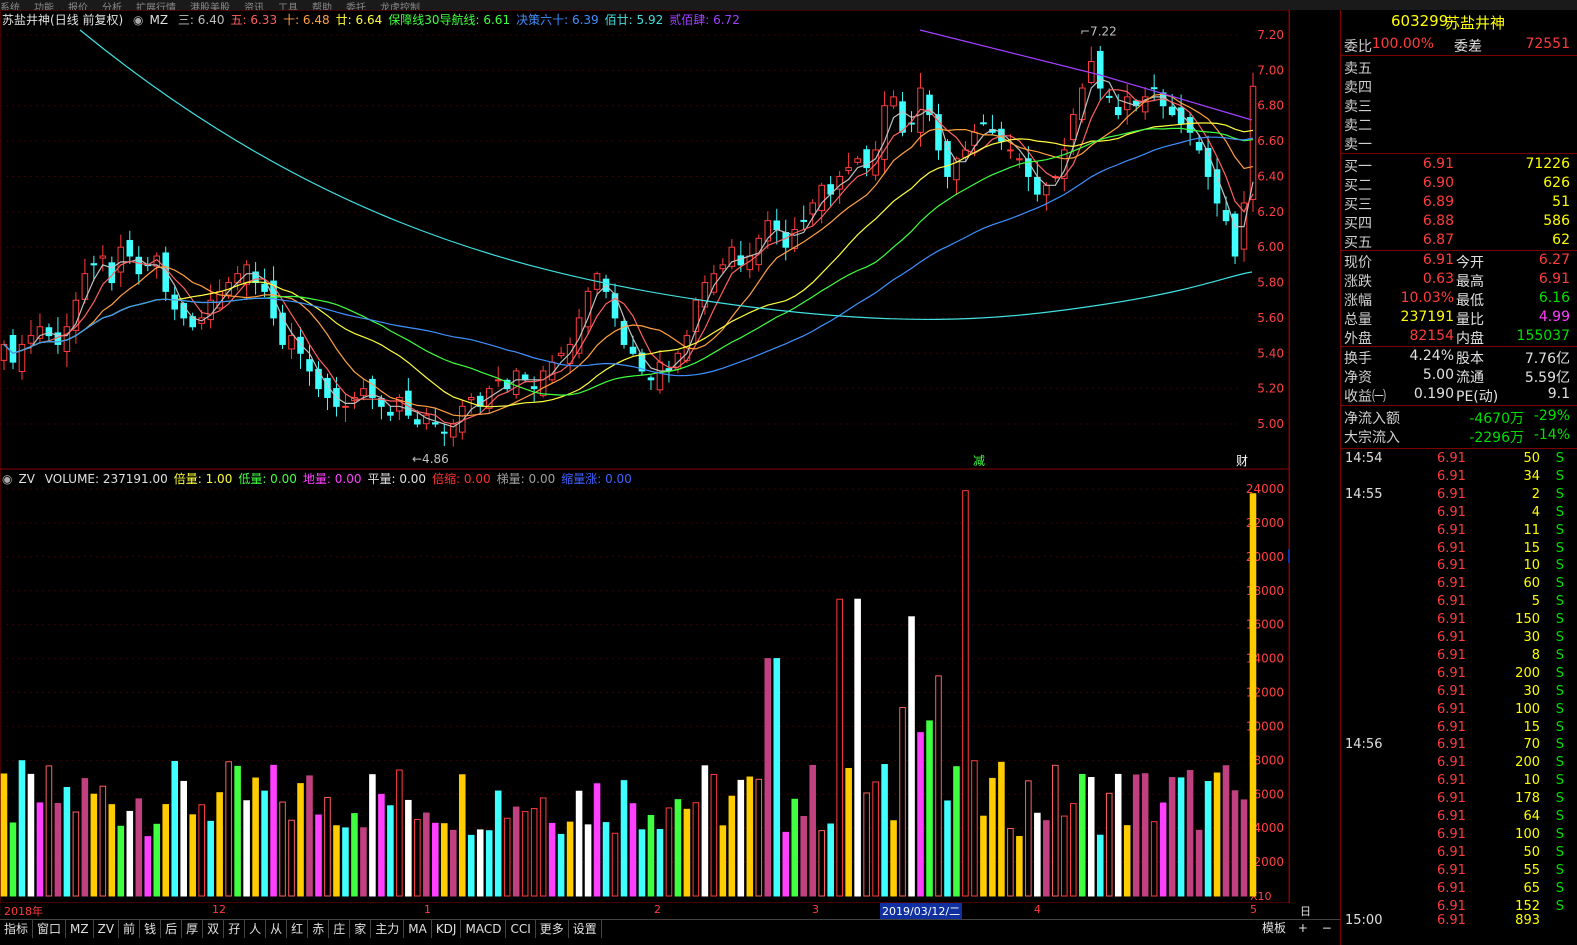 The image size is (1577, 945). What do you see at coordinates (156, 7) in the screenshot?
I see `top-menu-item: 扩展行情` at bounding box center [156, 7].